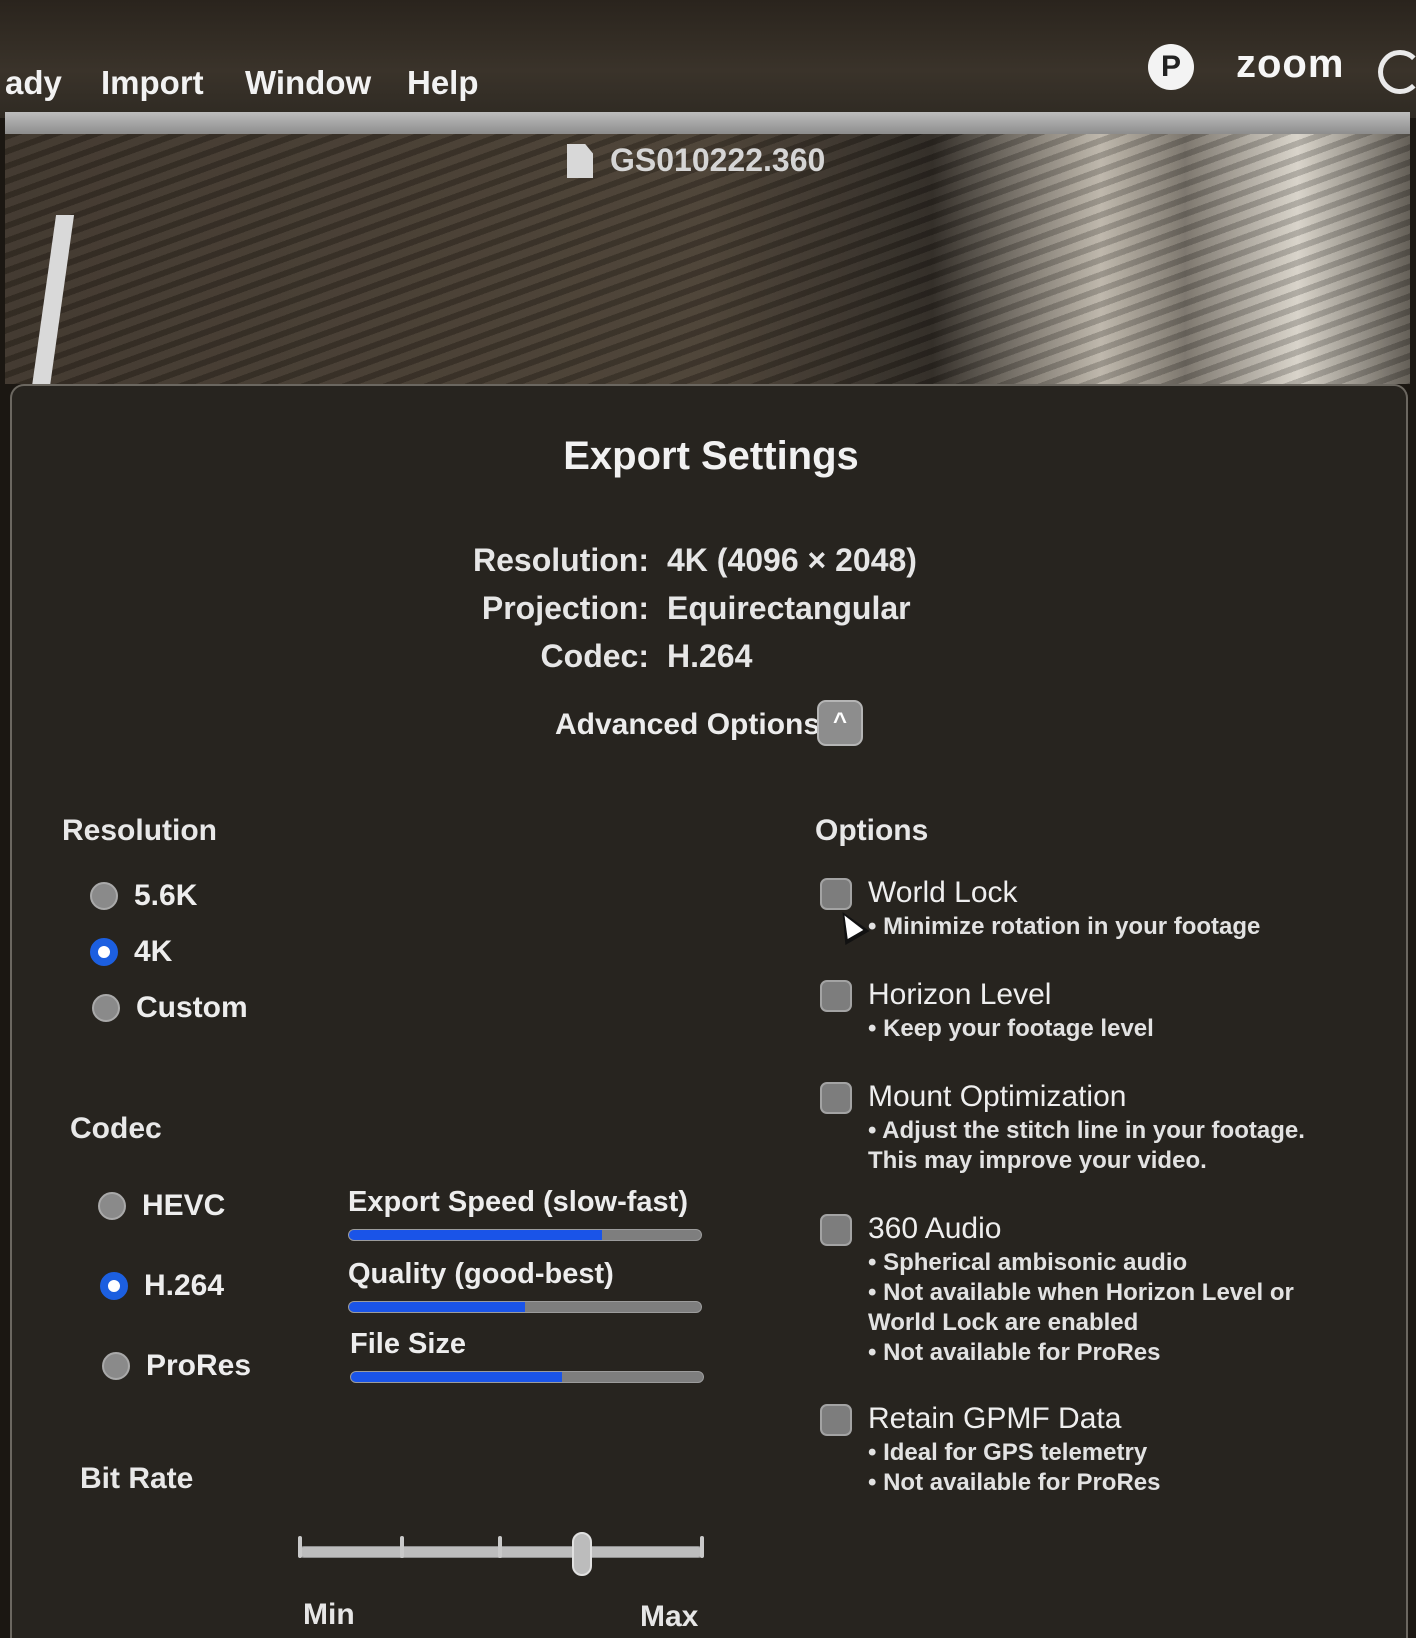  What do you see at coordinates (960, 994) in the screenshot?
I see `option-title: Horizon Level` at bounding box center [960, 994].